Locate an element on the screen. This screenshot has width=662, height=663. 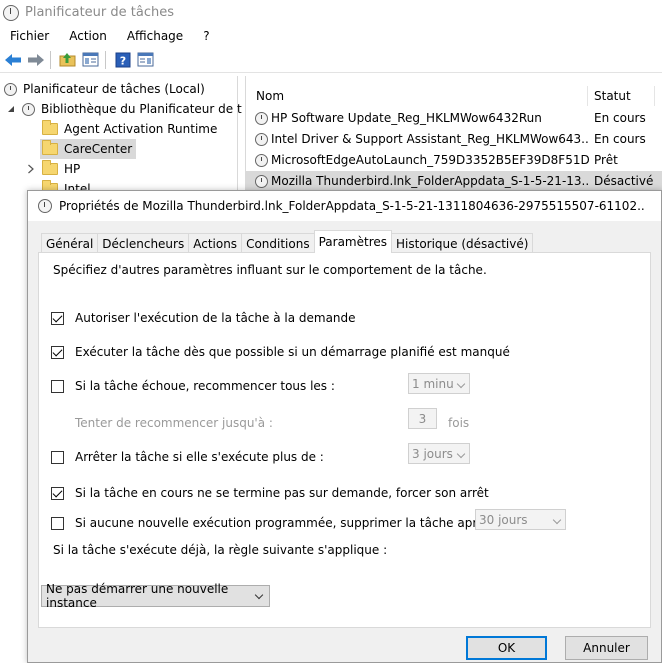
menu-affichage: Affichage is located at coordinates (155, 36).